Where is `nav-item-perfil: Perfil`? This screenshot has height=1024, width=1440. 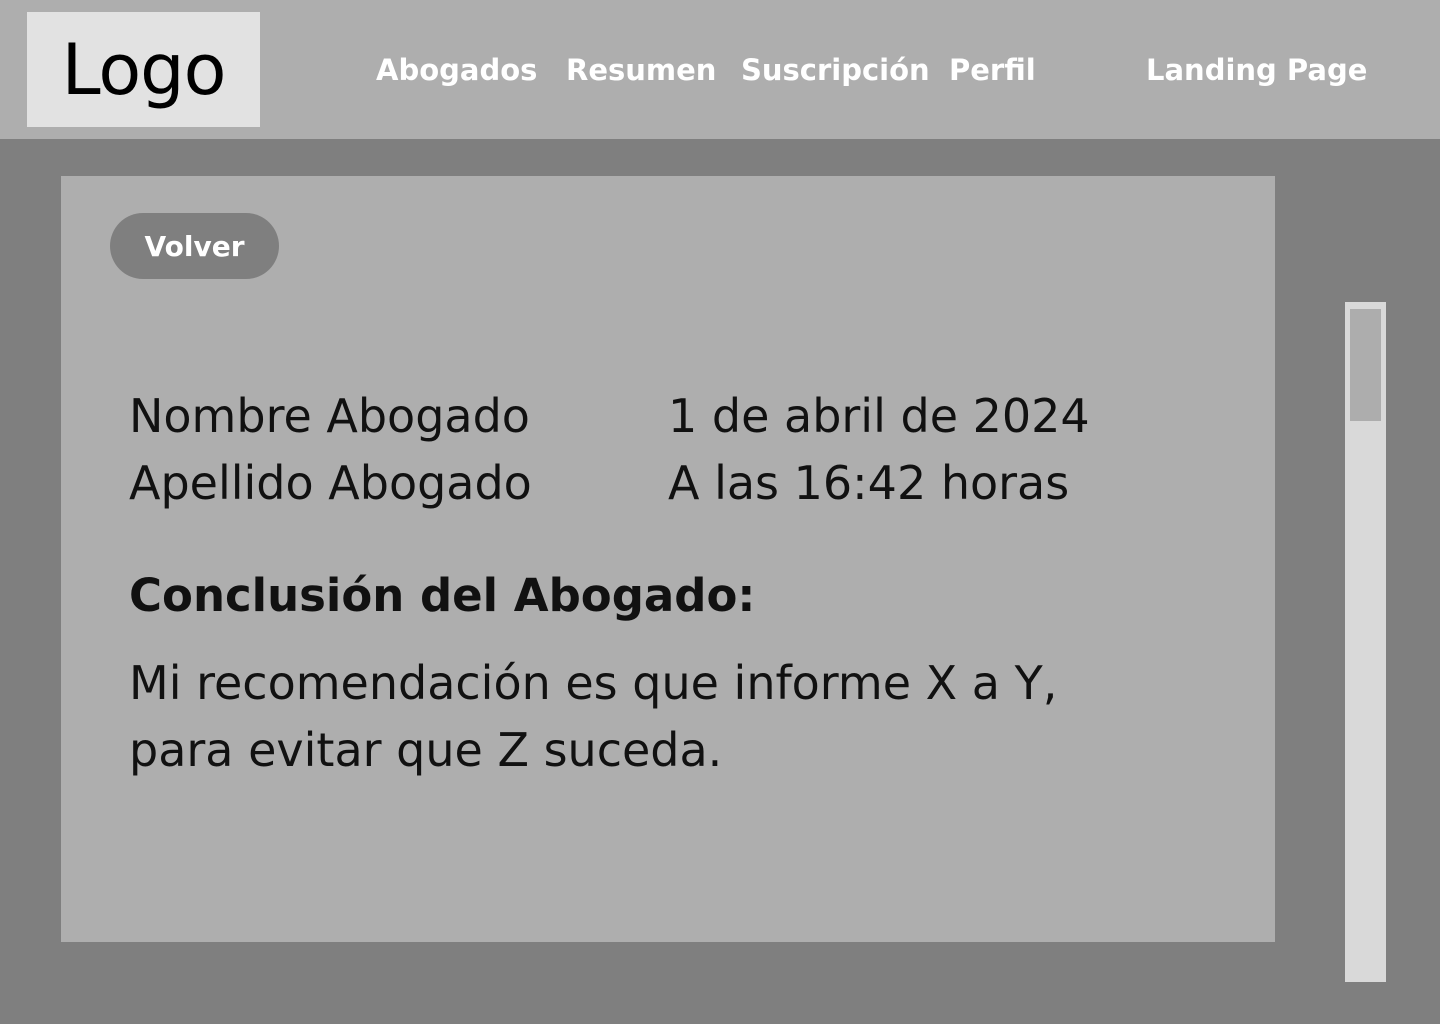
nav-item-perfil: Perfil is located at coordinates (992, 70).